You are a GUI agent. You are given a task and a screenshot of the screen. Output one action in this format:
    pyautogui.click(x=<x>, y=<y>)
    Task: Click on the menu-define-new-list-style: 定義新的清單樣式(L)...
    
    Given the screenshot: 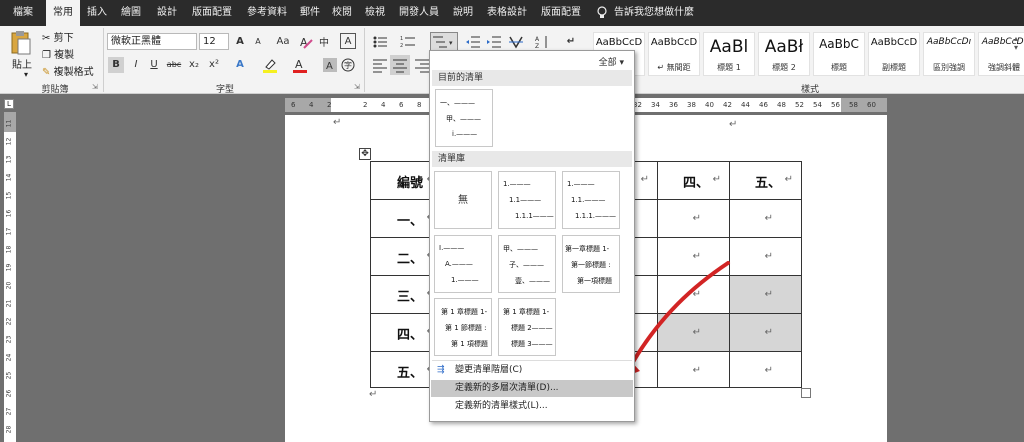 What is the action you would take?
    pyautogui.click(x=532, y=406)
    